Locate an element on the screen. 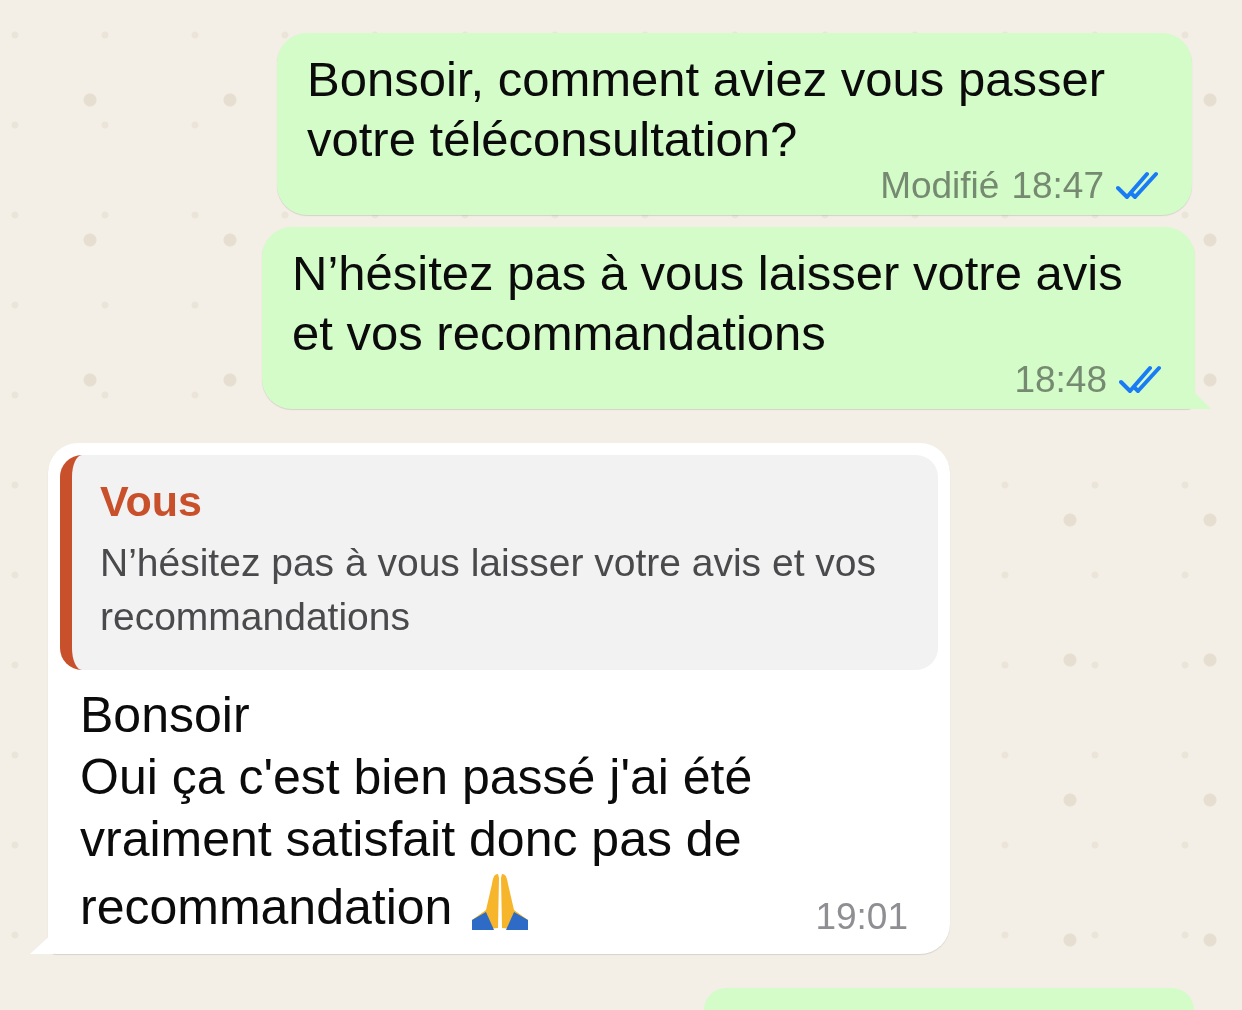 Image resolution: width=1242 pixels, height=1010 pixels. message-time: 19:01 is located at coordinates (861, 916).